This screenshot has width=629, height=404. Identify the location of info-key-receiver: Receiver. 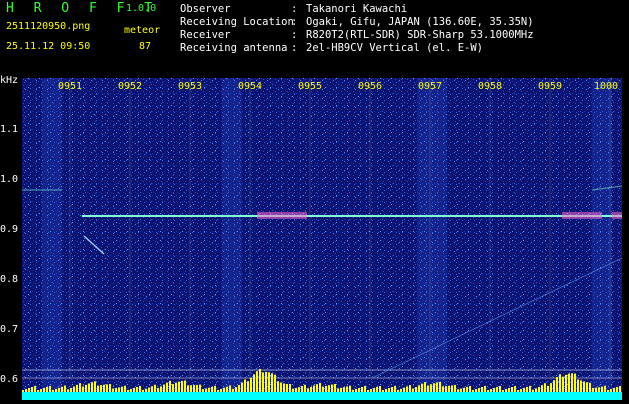
(205, 35).